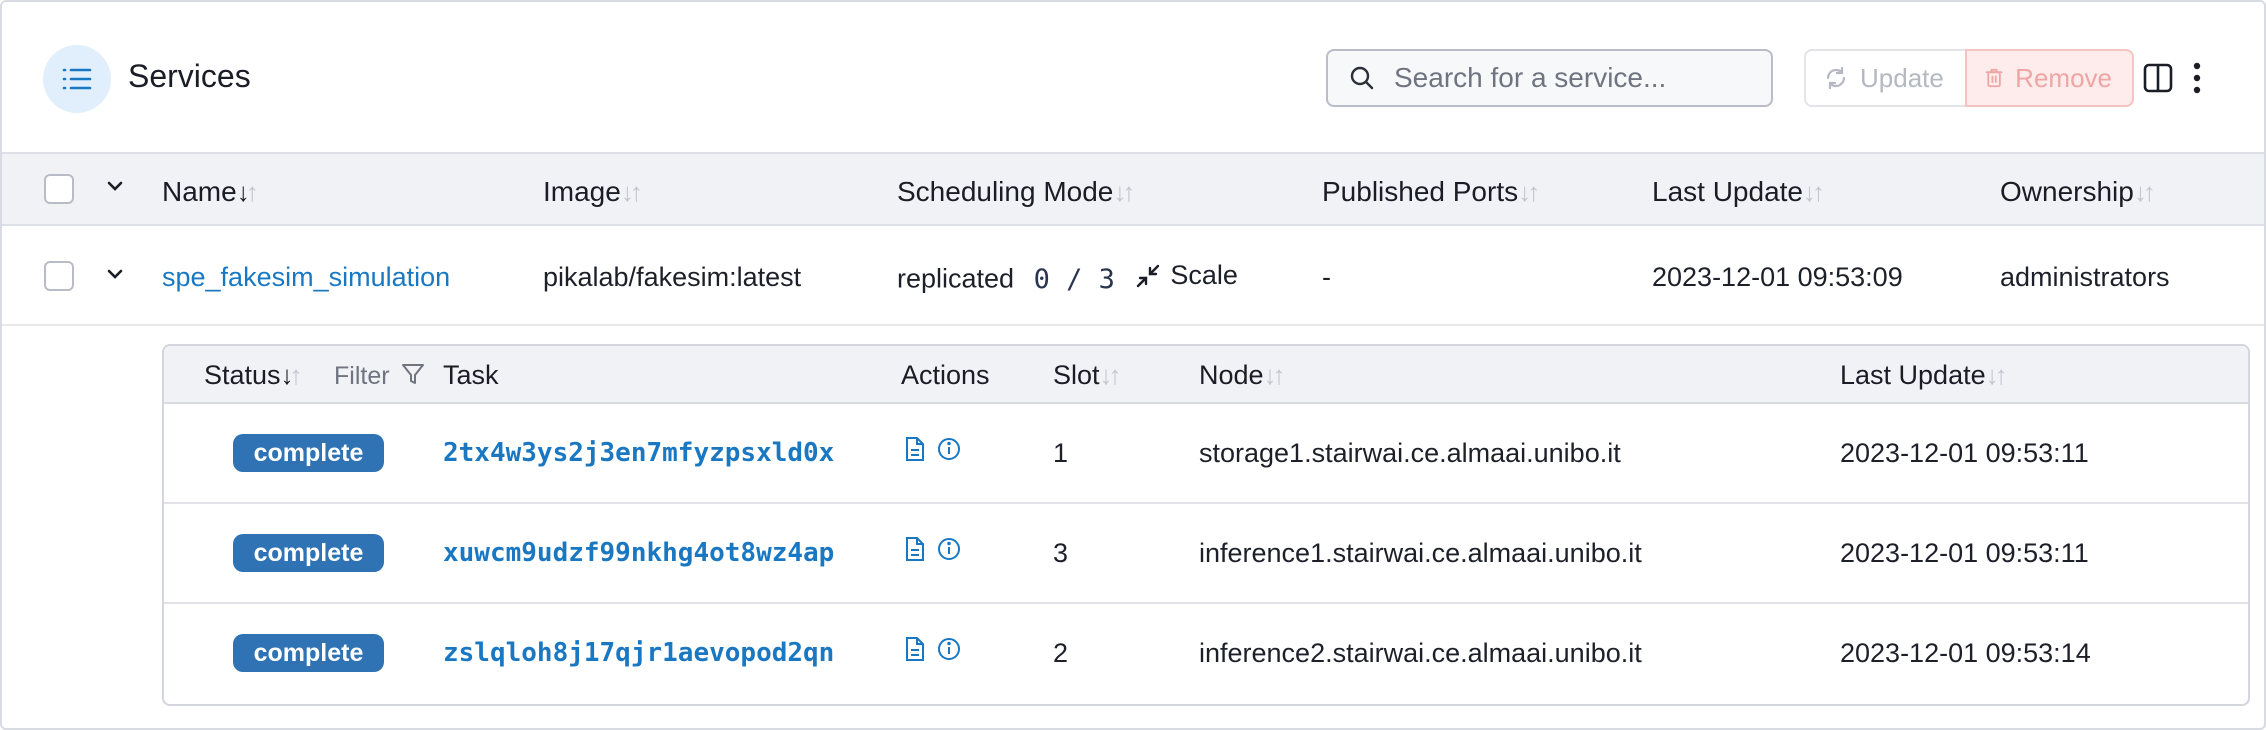 This screenshot has width=2266, height=730. I want to click on action-buttons: Update Remove, so click(1969, 78).